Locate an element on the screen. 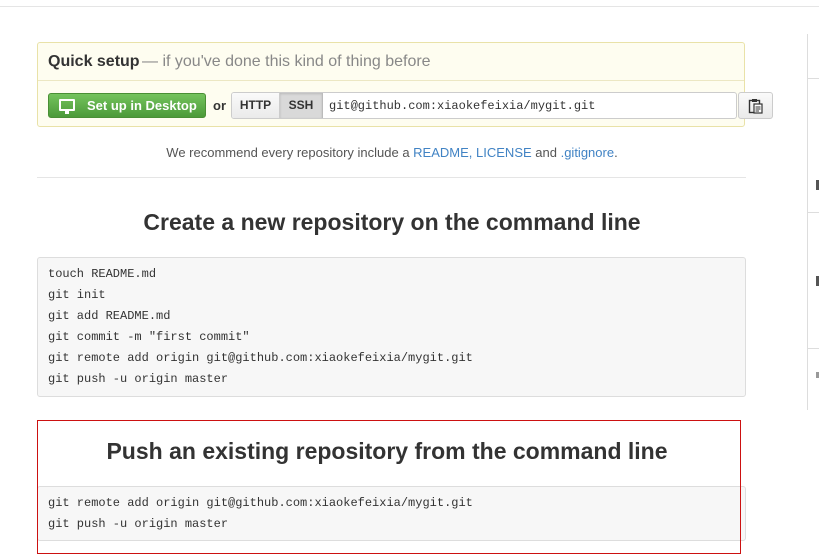  clone-url-input is located at coordinates (529, 105).